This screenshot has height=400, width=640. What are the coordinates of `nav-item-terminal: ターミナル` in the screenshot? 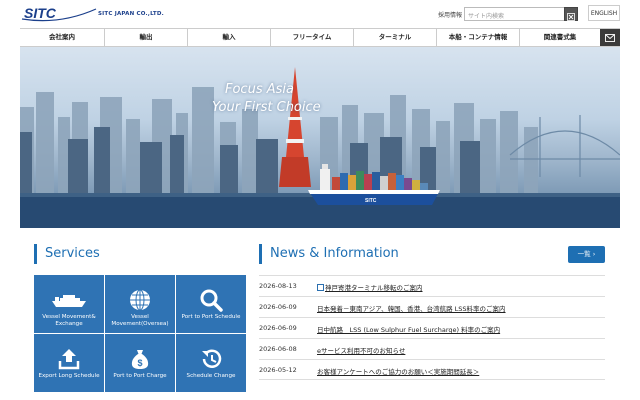 It's located at (394, 37).